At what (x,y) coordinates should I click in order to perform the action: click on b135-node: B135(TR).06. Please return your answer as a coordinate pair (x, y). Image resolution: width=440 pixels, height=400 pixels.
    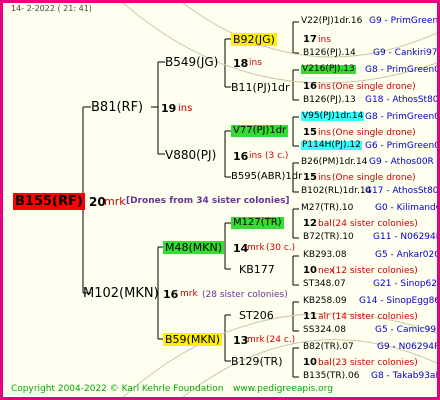
    Looking at the image, I should click on (331, 376).